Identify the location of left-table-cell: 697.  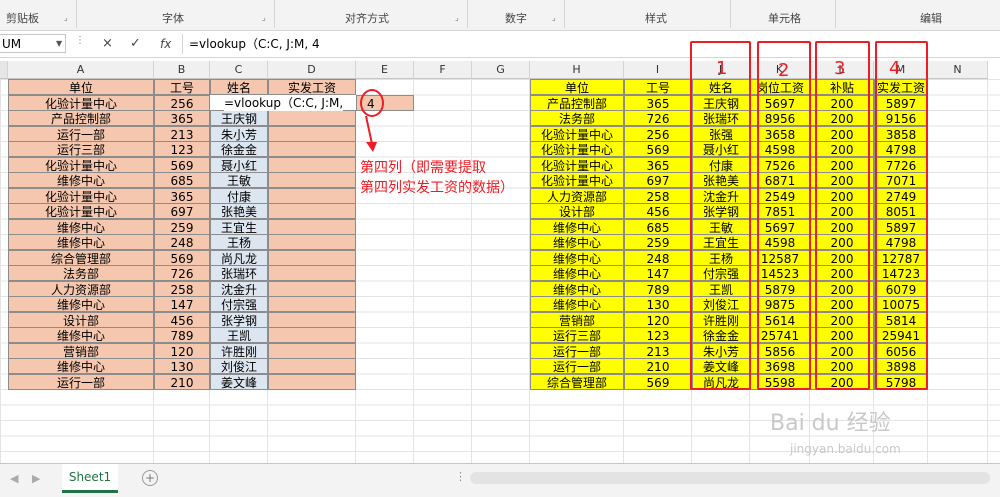
(182, 211).